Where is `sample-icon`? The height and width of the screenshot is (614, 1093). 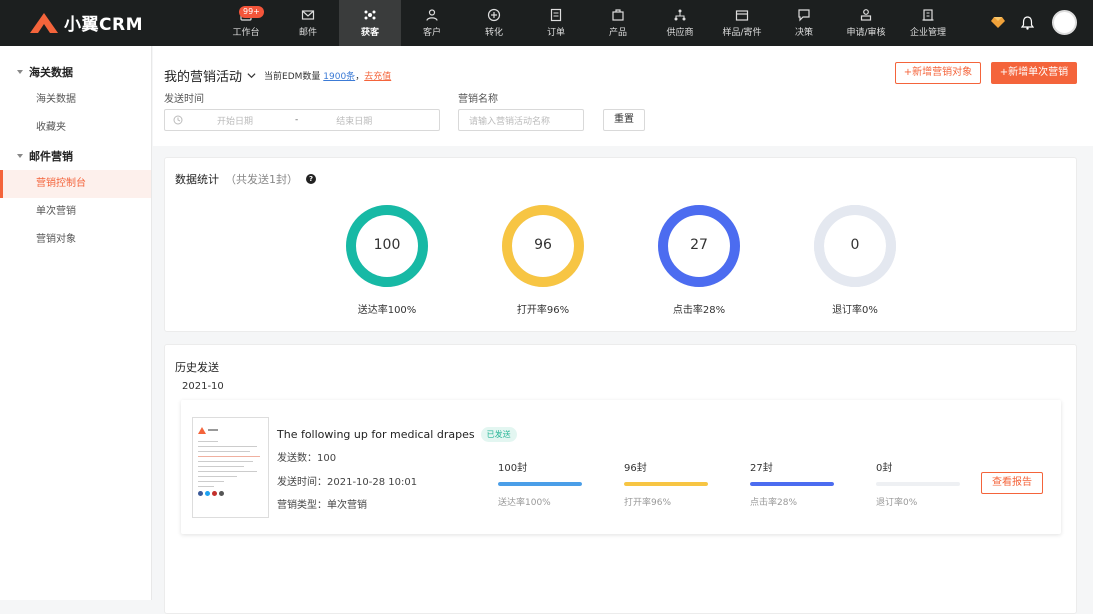
sample-icon is located at coordinates (742, 15).